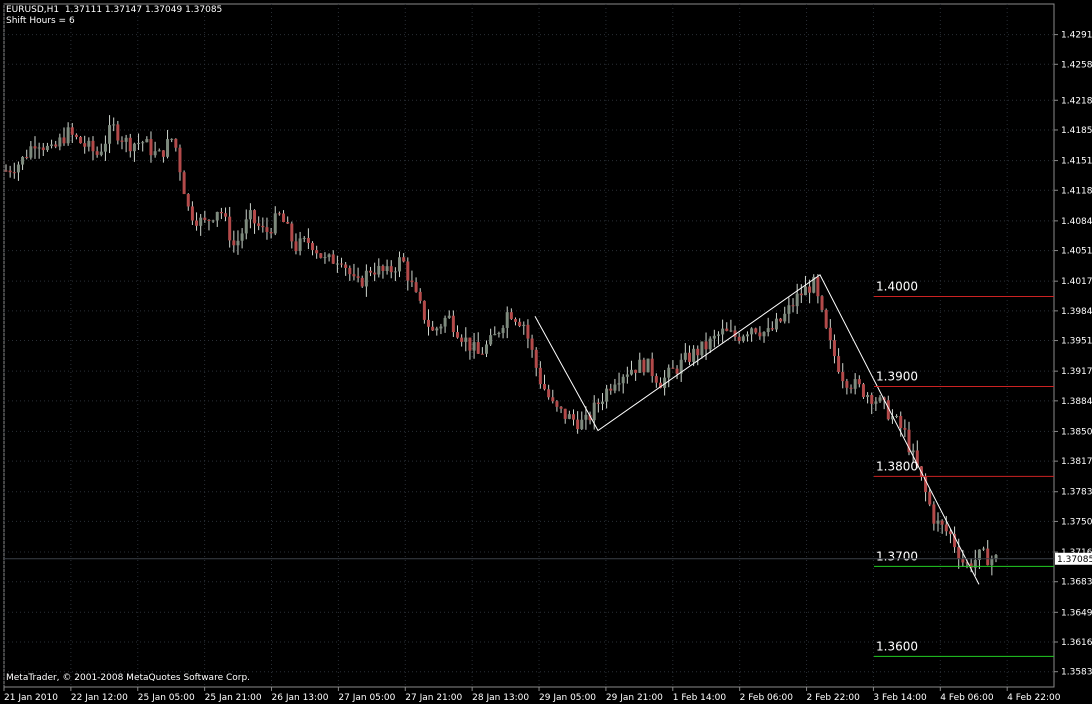  Describe the element at coordinates (31, 698) in the screenshot. I see `x-tick-label: 21 Jan 2010` at that location.